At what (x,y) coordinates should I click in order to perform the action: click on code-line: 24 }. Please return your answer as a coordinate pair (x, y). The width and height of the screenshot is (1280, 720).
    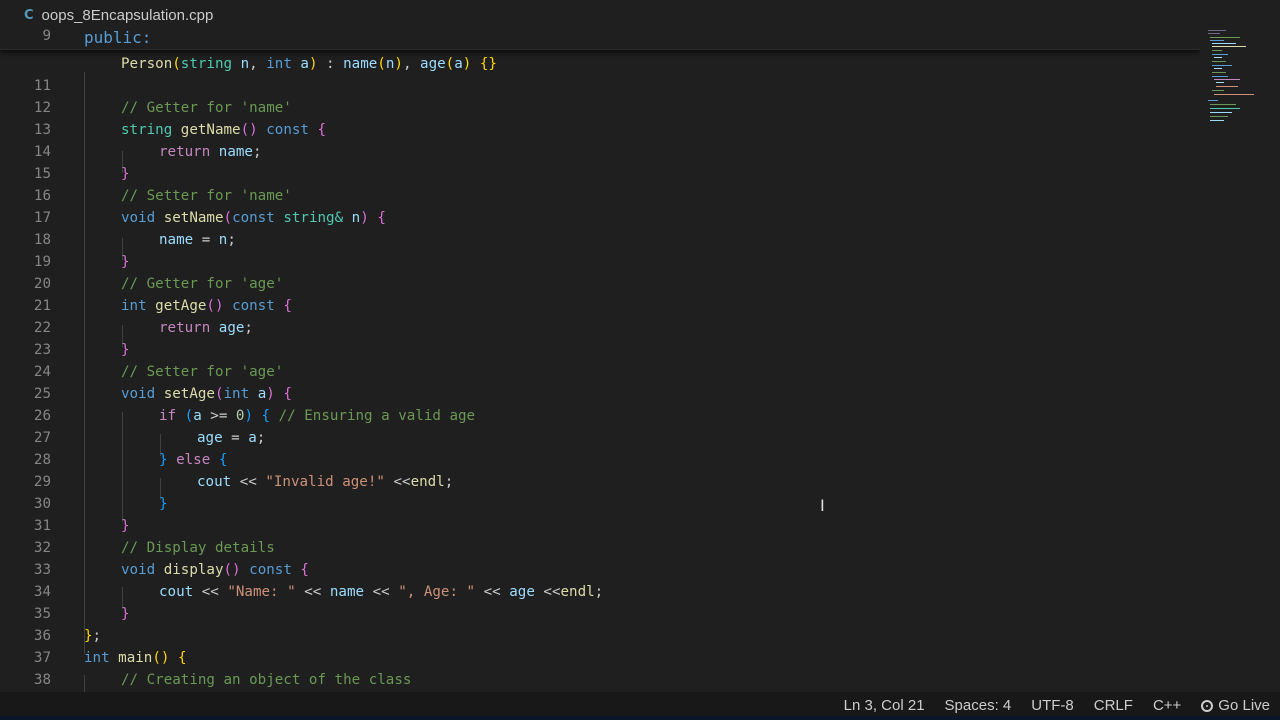
    Looking at the image, I should click on (600, 359).